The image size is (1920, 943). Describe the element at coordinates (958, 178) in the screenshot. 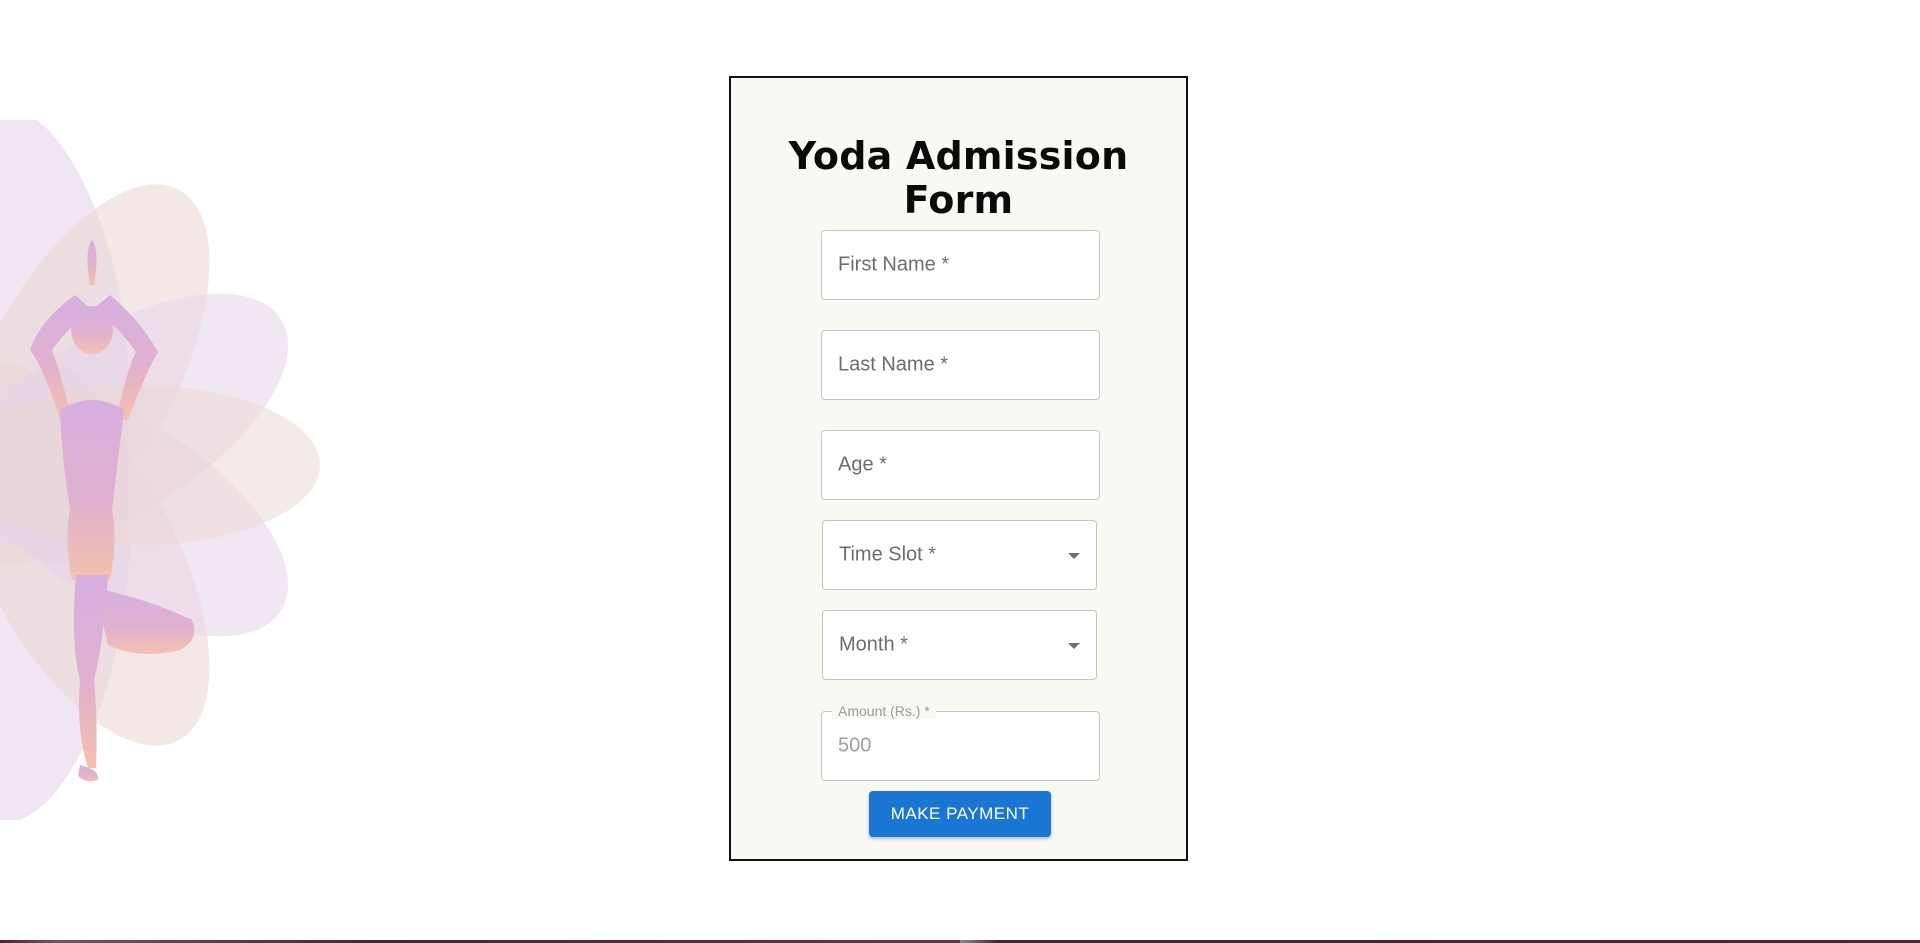

I see `form-title: Yoda Admission Form` at that location.